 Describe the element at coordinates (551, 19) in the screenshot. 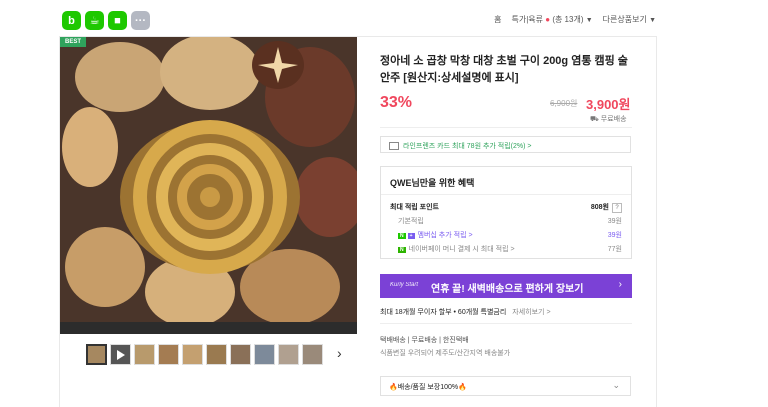

I see `category-link: 특가|육류 ● (총 13개) ▼` at that location.